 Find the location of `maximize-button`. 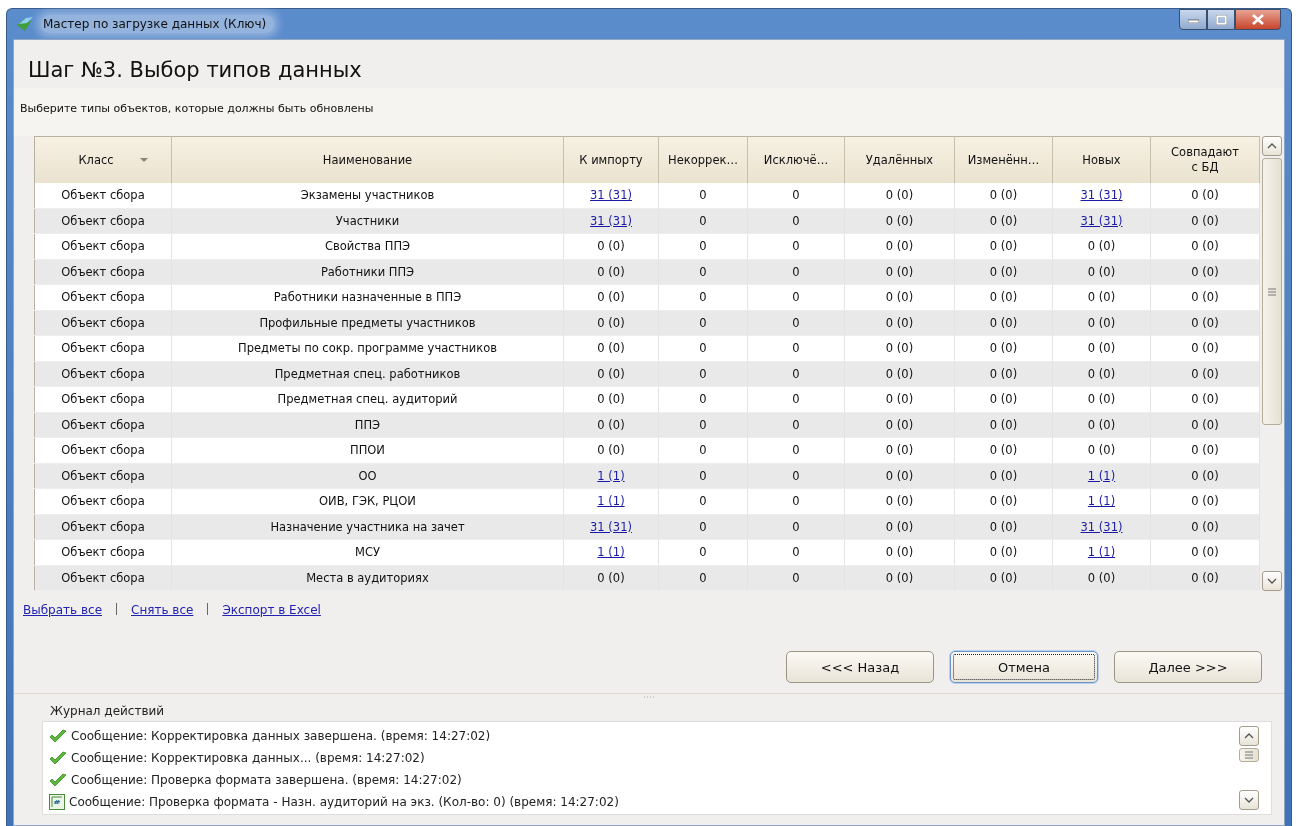

maximize-button is located at coordinates (1221, 19).